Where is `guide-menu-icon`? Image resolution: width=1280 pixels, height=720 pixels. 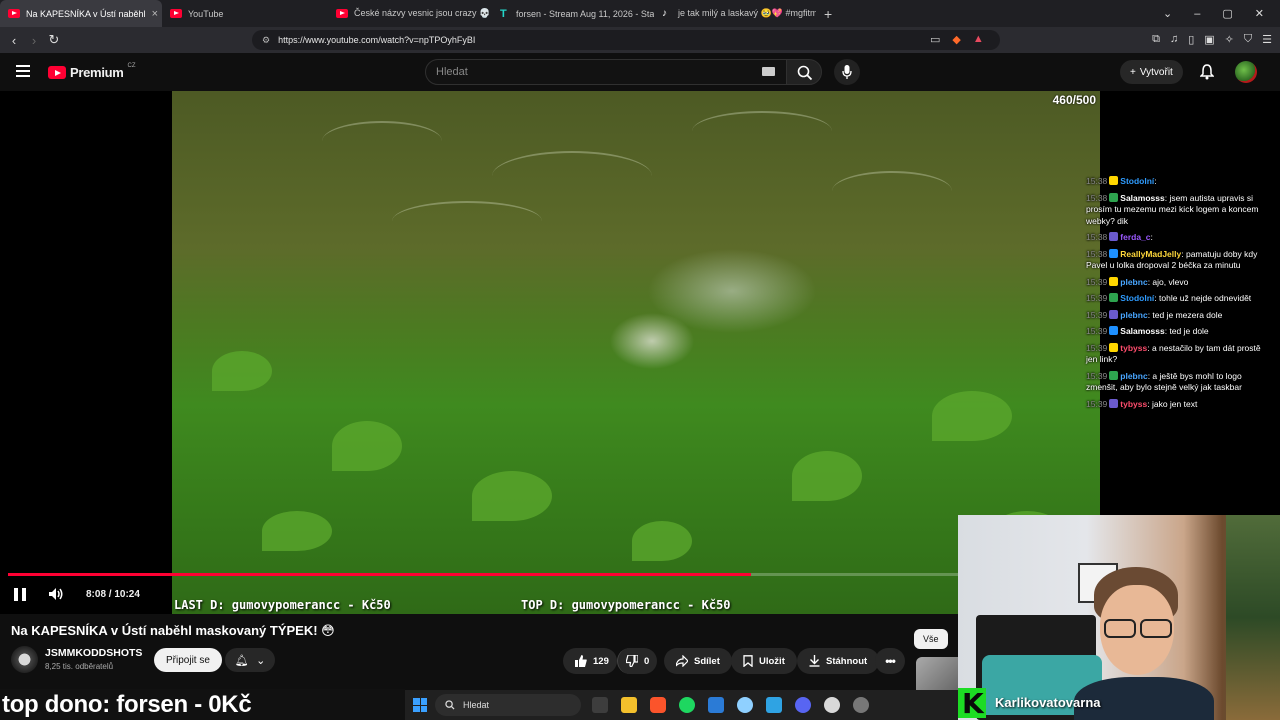
guide-menu-icon is located at coordinates (23, 71).